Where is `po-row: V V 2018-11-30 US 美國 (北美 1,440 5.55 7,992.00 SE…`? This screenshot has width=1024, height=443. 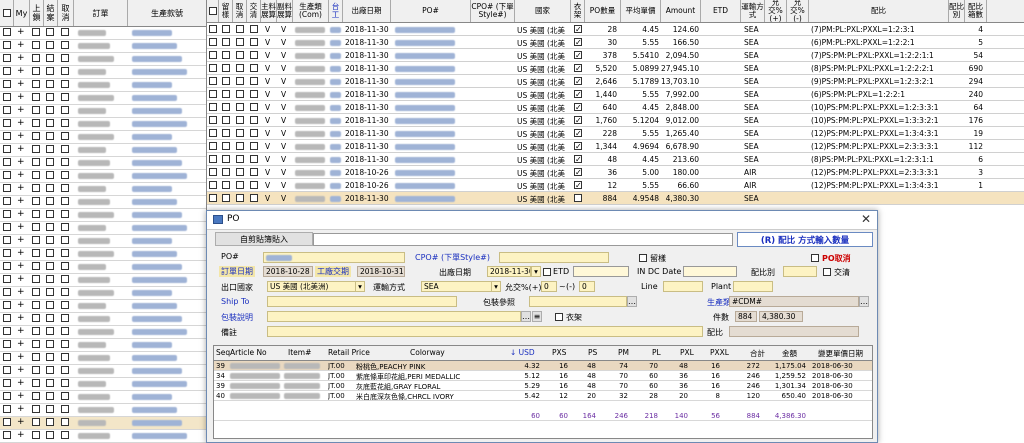 po-row: V V 2018-11-30 US 美國 (北美 1,440 5.55 7,992.00 SE… is located at coordinates (615, 94).